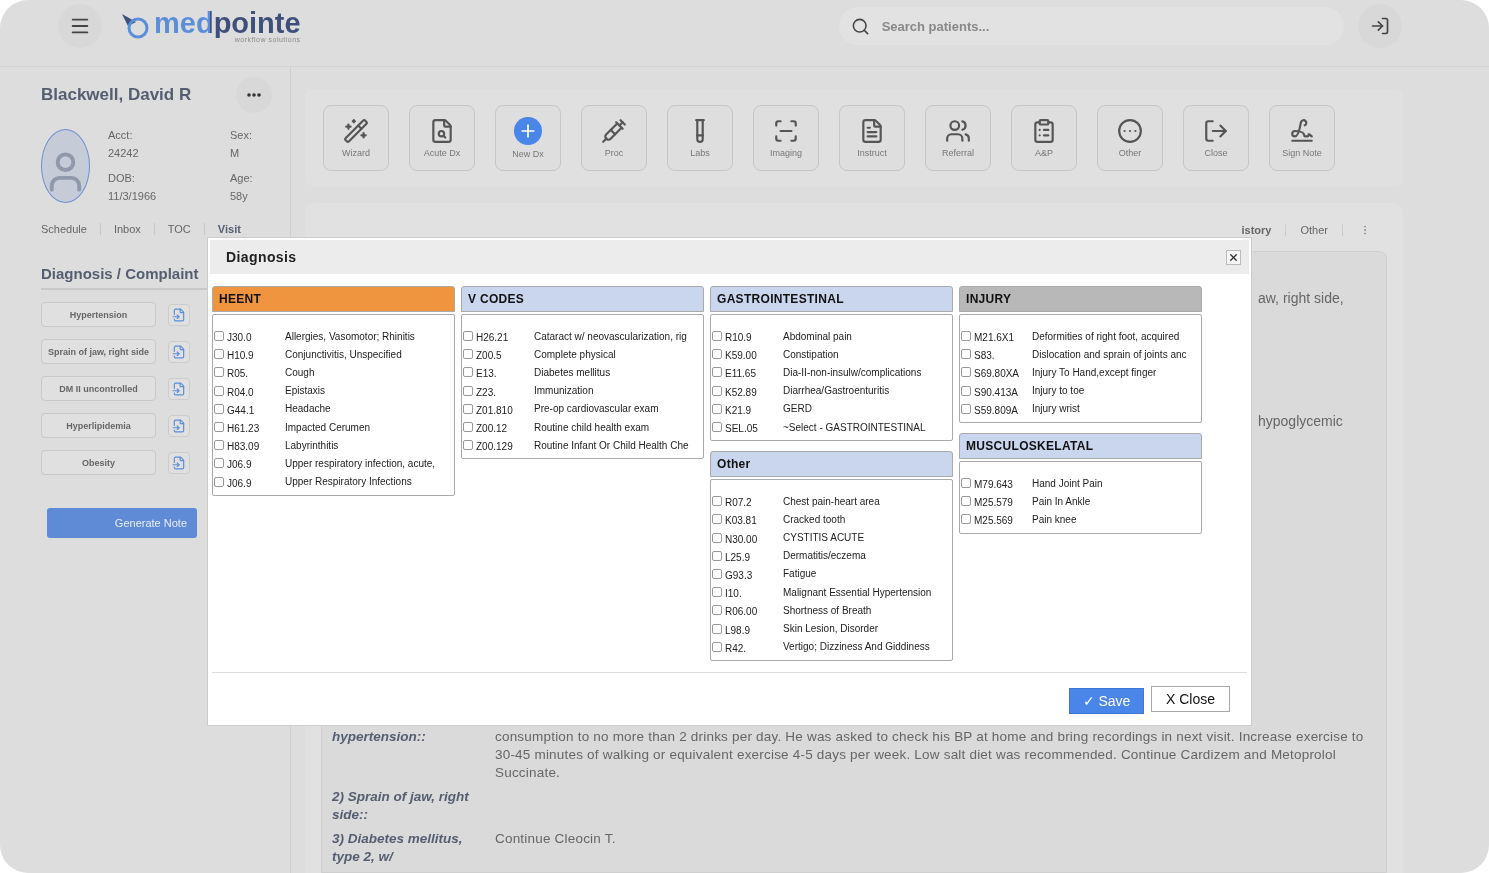 The width and height of the screenshot is (1489, 873). What do you see at coordinates (614, 137) in the screenshot?
I see `toolbar-button: Proc` at bounding box center [614, 137].